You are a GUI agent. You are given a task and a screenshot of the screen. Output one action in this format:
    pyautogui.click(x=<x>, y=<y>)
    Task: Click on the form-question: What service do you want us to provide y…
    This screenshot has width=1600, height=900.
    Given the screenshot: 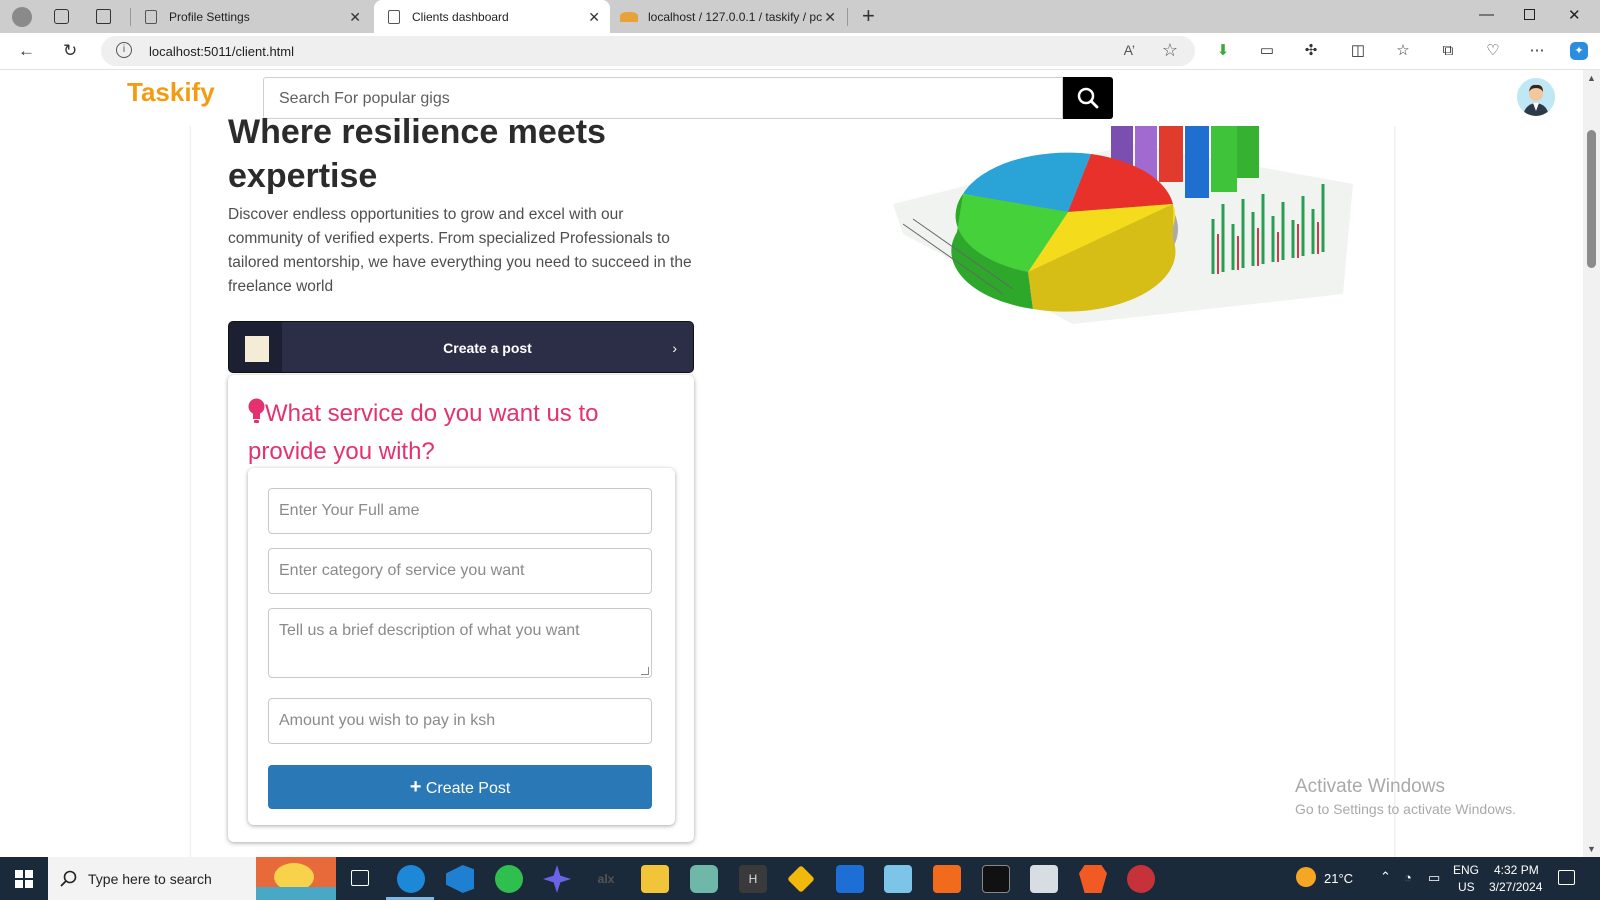 What is the action you would take?
    pyautogui.click(x=458, y=433)
    